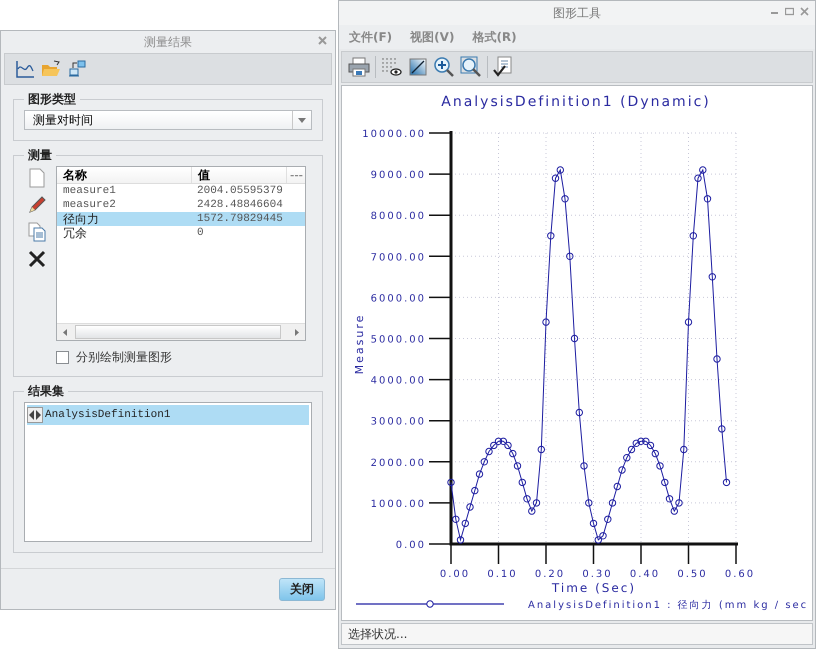 The height and width of the screenshot is (649, 816). What do you see at coordinates (25, 69) in the screenshot?
I see `line-chart-icon` at bounding box center [25, 69].